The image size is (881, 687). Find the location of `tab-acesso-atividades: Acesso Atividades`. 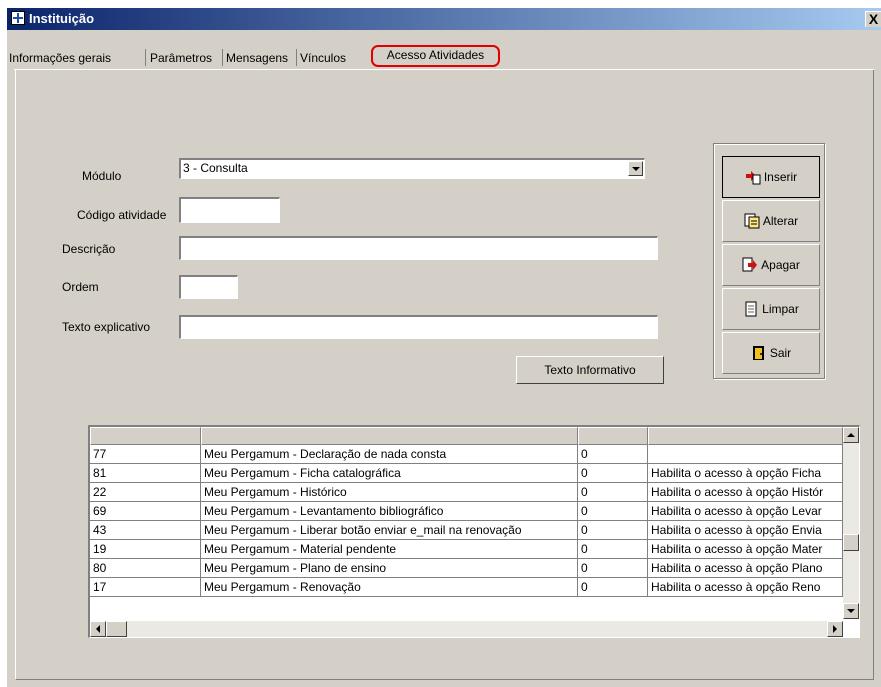

tab-acesso-atividades: Acesso Atividades is located at coordinates (435, 56).